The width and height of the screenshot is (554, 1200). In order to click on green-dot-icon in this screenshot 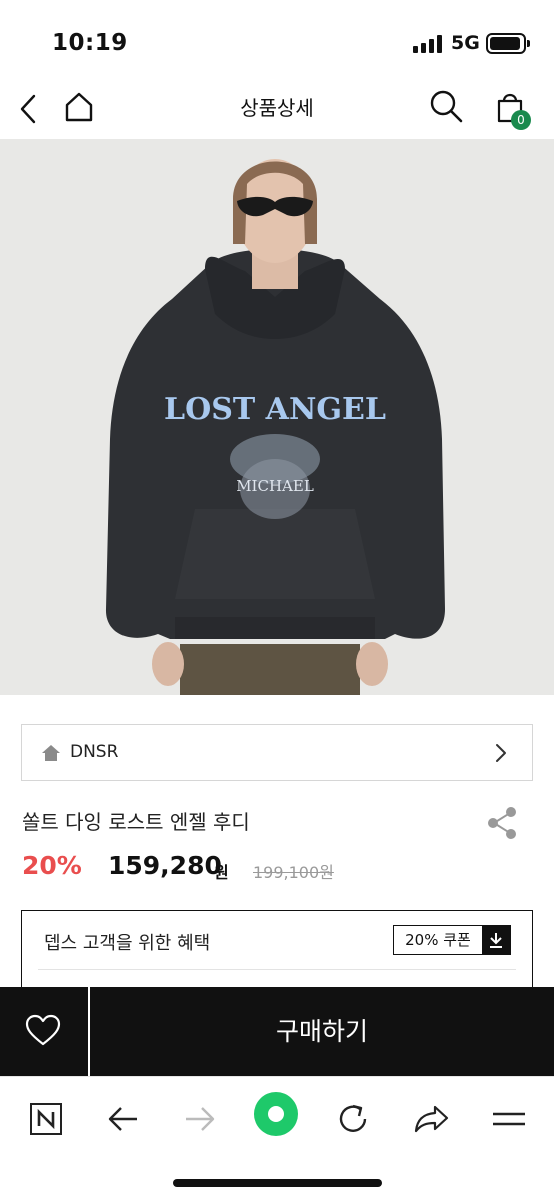, I will do `click(276, 1114)`.